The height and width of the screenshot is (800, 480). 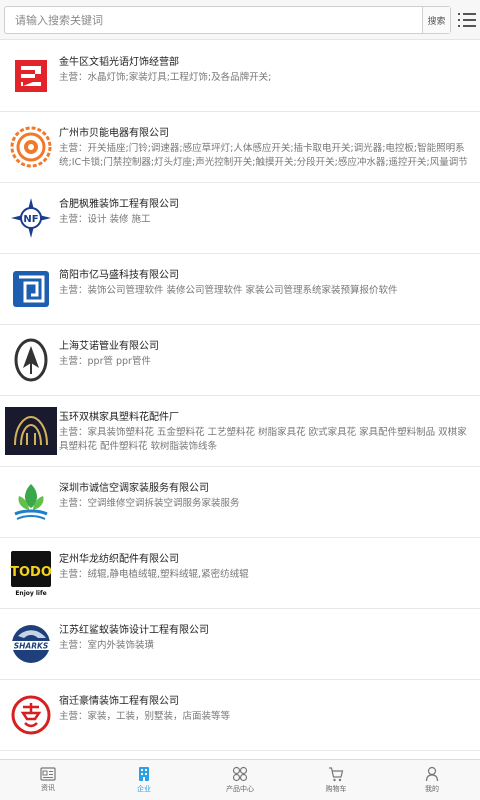 I want to click on tab-label: 企业, so click(x=144, y=789).